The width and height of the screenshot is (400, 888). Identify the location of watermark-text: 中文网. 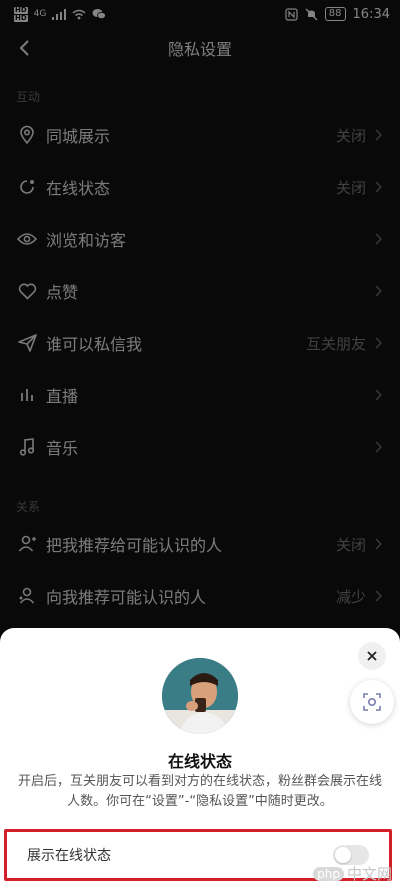
(369, 874).